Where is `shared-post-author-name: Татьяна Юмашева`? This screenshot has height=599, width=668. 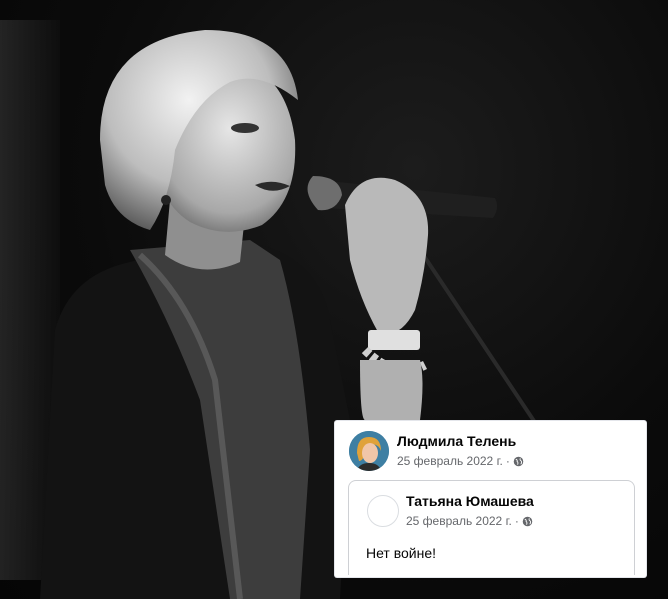 shared-post-author-name: Татьяна Юмашева is located at coordinates (470, 501).